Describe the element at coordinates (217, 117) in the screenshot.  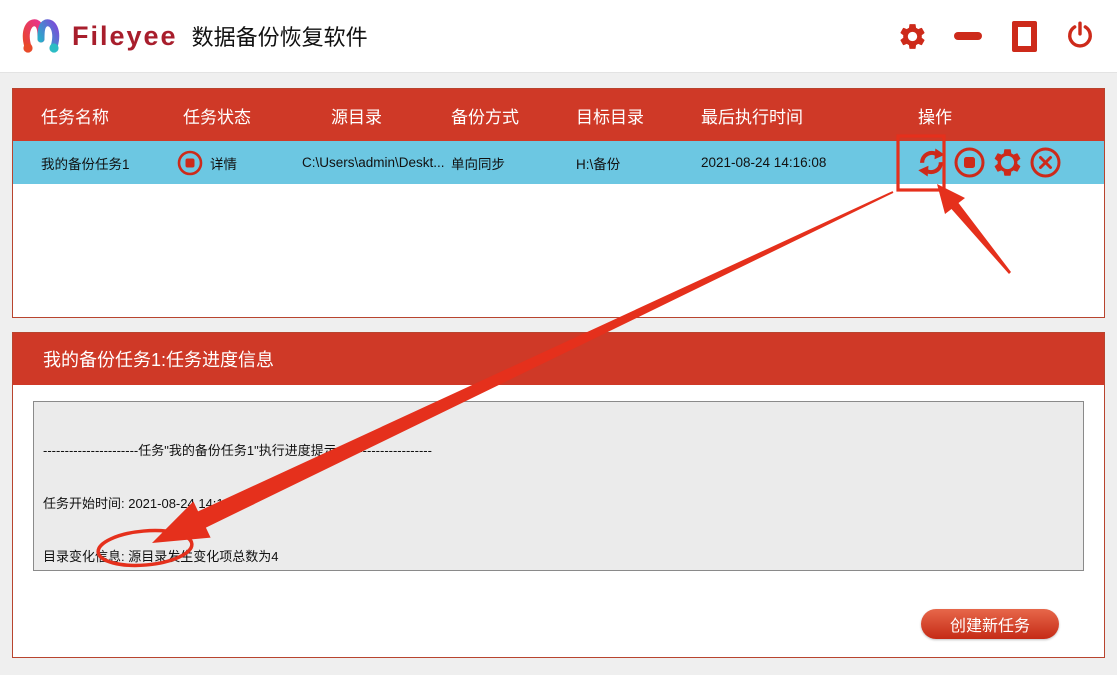
I see `col-task-status: 任务状态` at that location.